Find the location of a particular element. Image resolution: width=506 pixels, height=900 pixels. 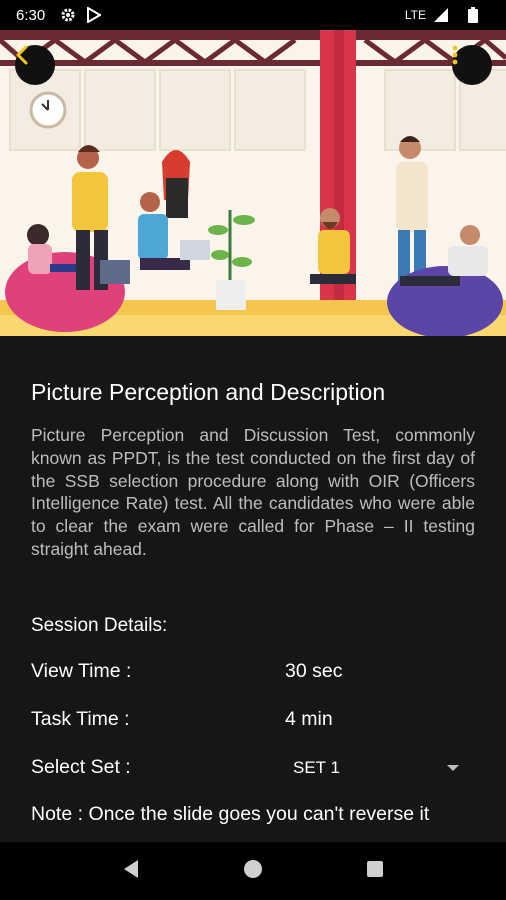

task-time-row: Task Time : 4 min is located at coordinates (253, 720).